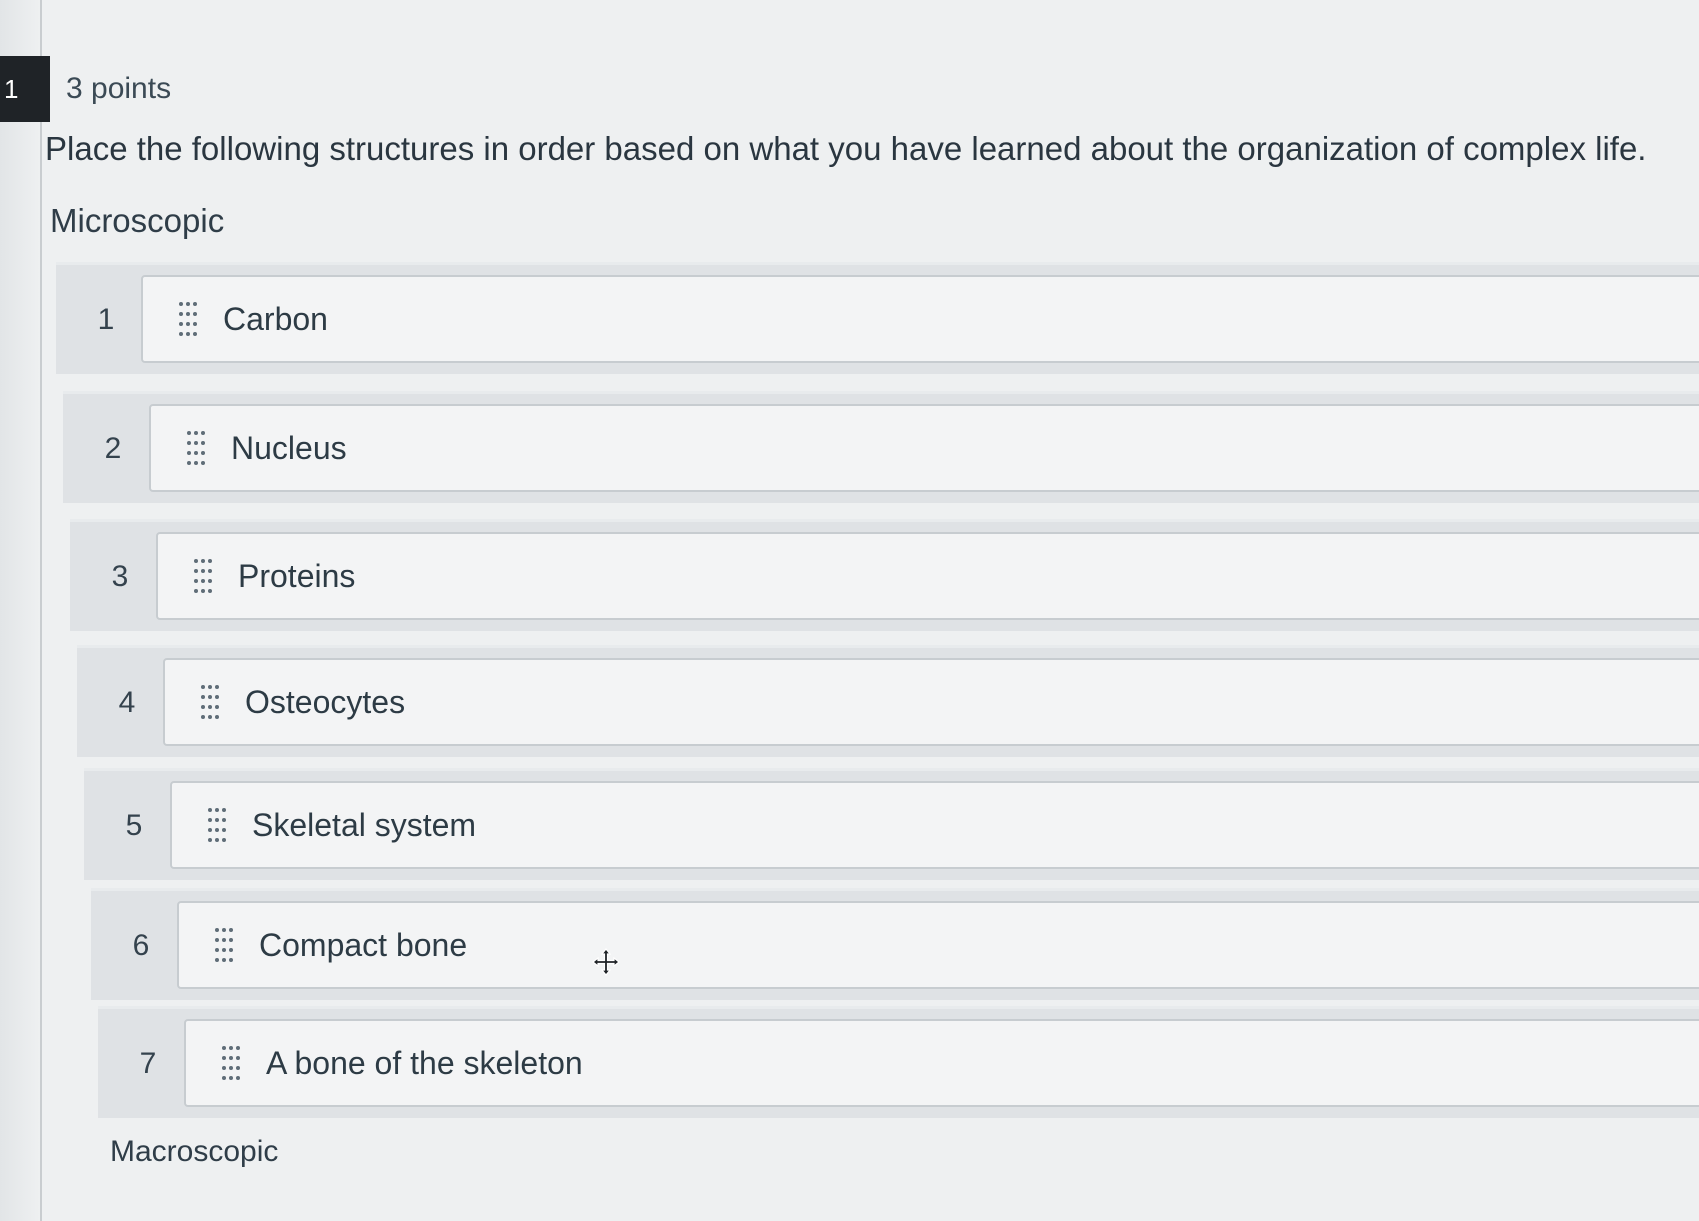 The image size is (1699, 1221). I want to click on ordering-row: 6 Compact bone, so click(895, 944).